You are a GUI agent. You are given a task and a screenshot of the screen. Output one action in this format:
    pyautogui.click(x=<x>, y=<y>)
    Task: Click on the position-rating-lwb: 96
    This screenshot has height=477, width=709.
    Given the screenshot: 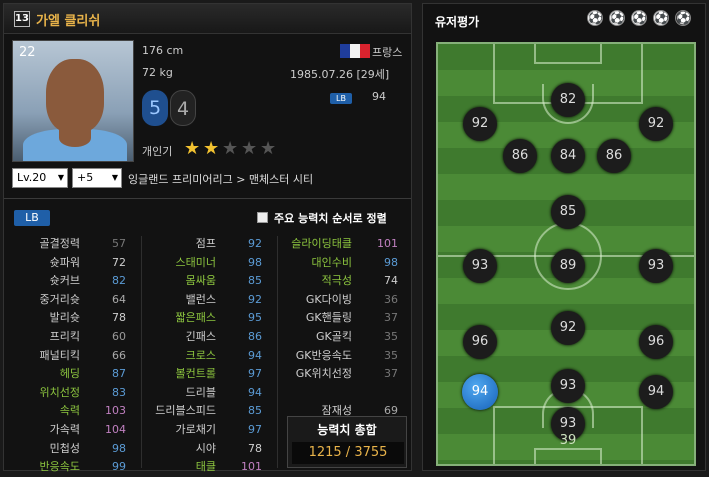 What is the action you would take?
    pyautogui.click(x=480, y=342)
    